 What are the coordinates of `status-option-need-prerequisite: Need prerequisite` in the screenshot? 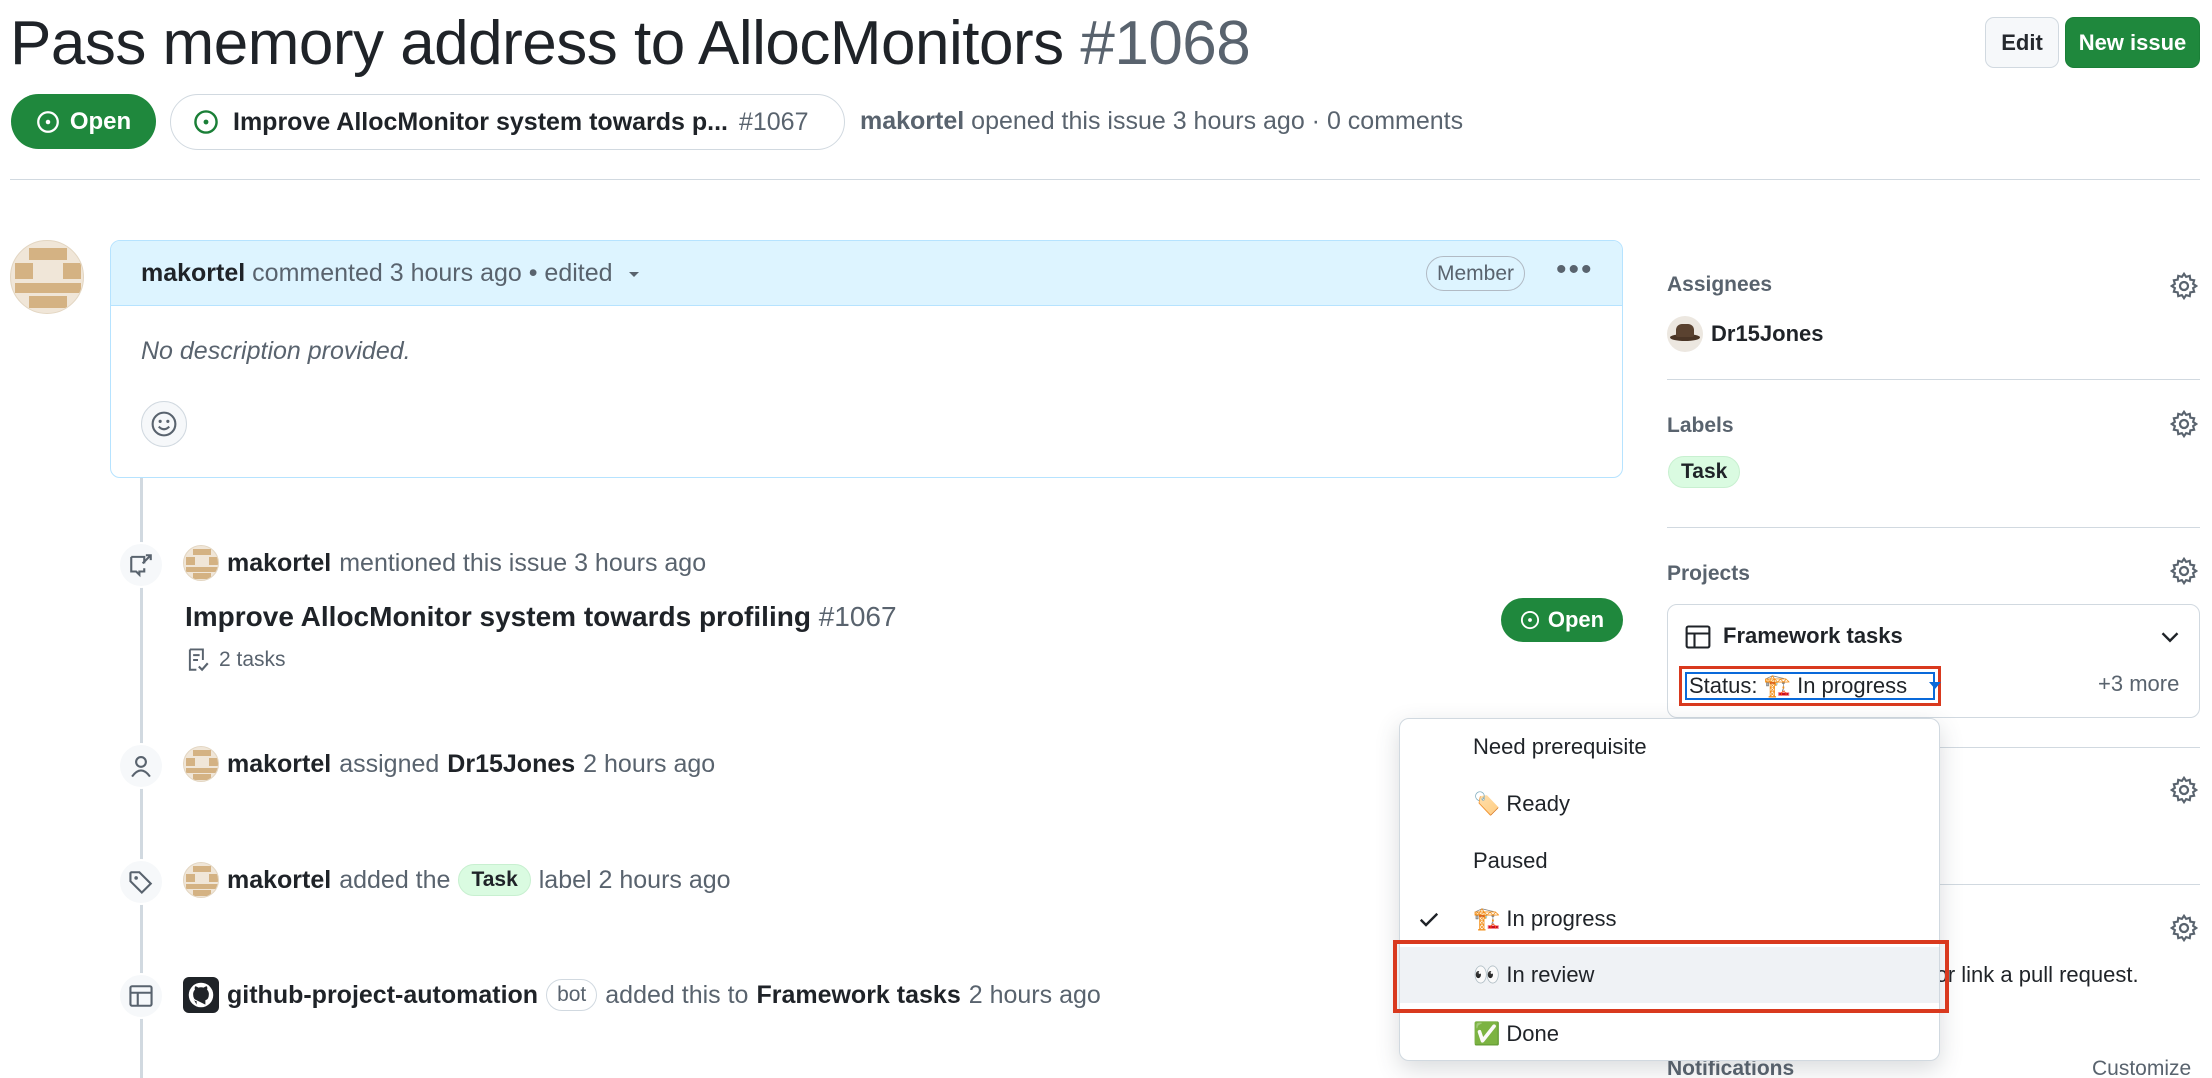 It's located at (1669, 747).